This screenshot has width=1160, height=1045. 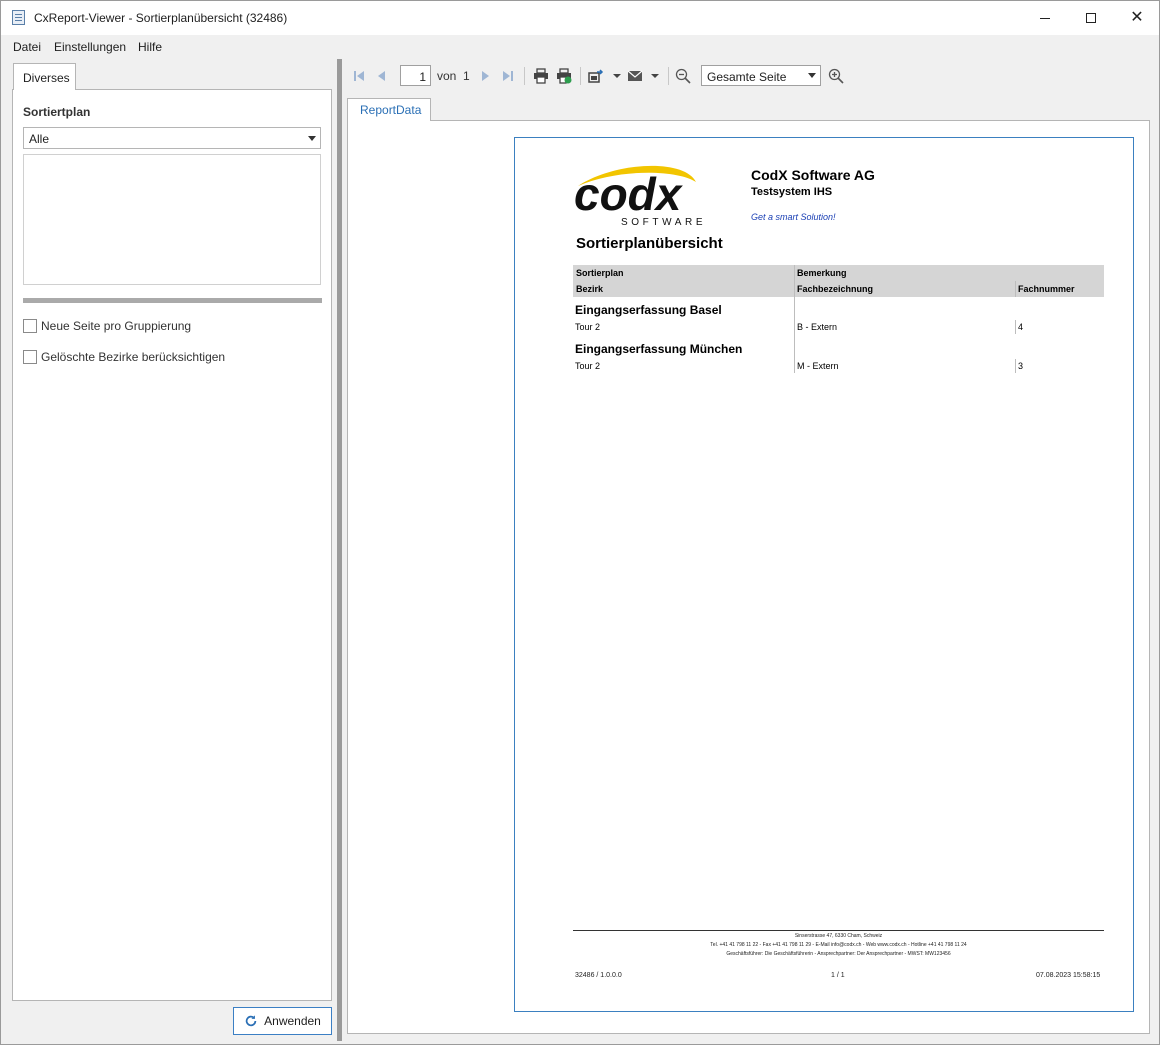 I want to click on header-bemerkung: Bemerkung, so click(x=822, y=273).